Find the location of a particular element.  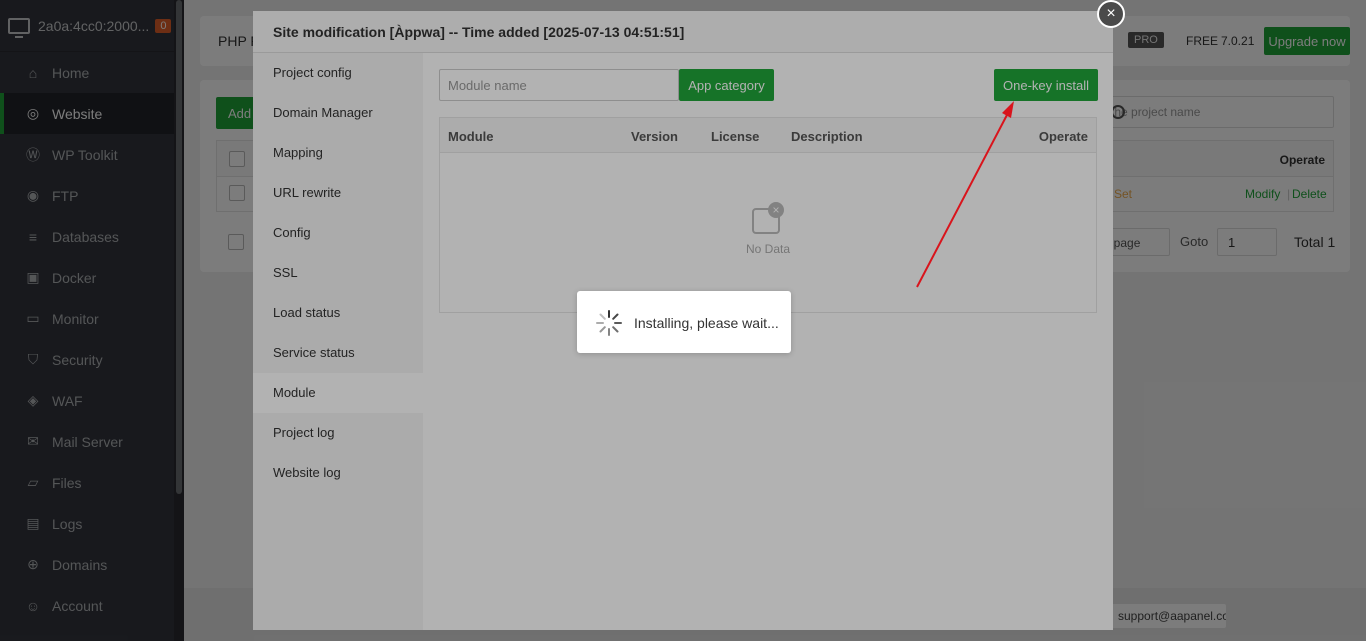

spinner-icon is located at coordinates (609, 323).